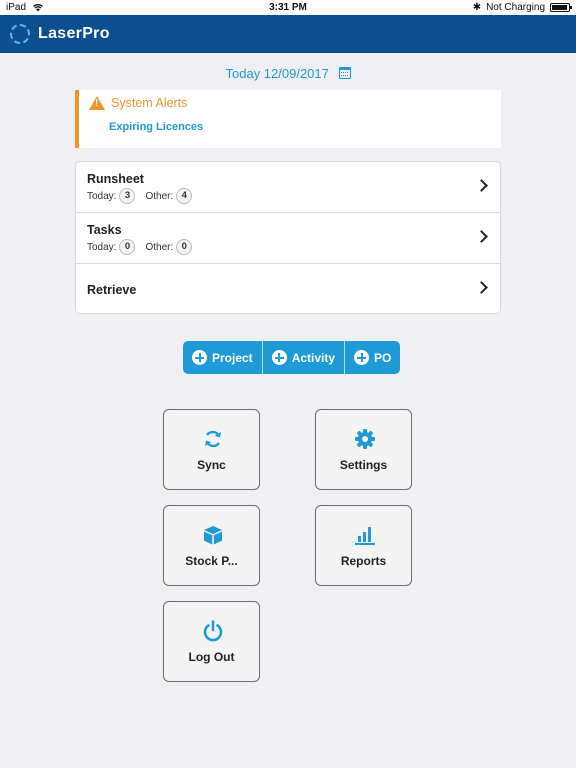 This screenshot has height=768, width=576. Describe the element at coordinates (149, 103) in the screenshot. I see `alerts-title: System Alerts` at that location.